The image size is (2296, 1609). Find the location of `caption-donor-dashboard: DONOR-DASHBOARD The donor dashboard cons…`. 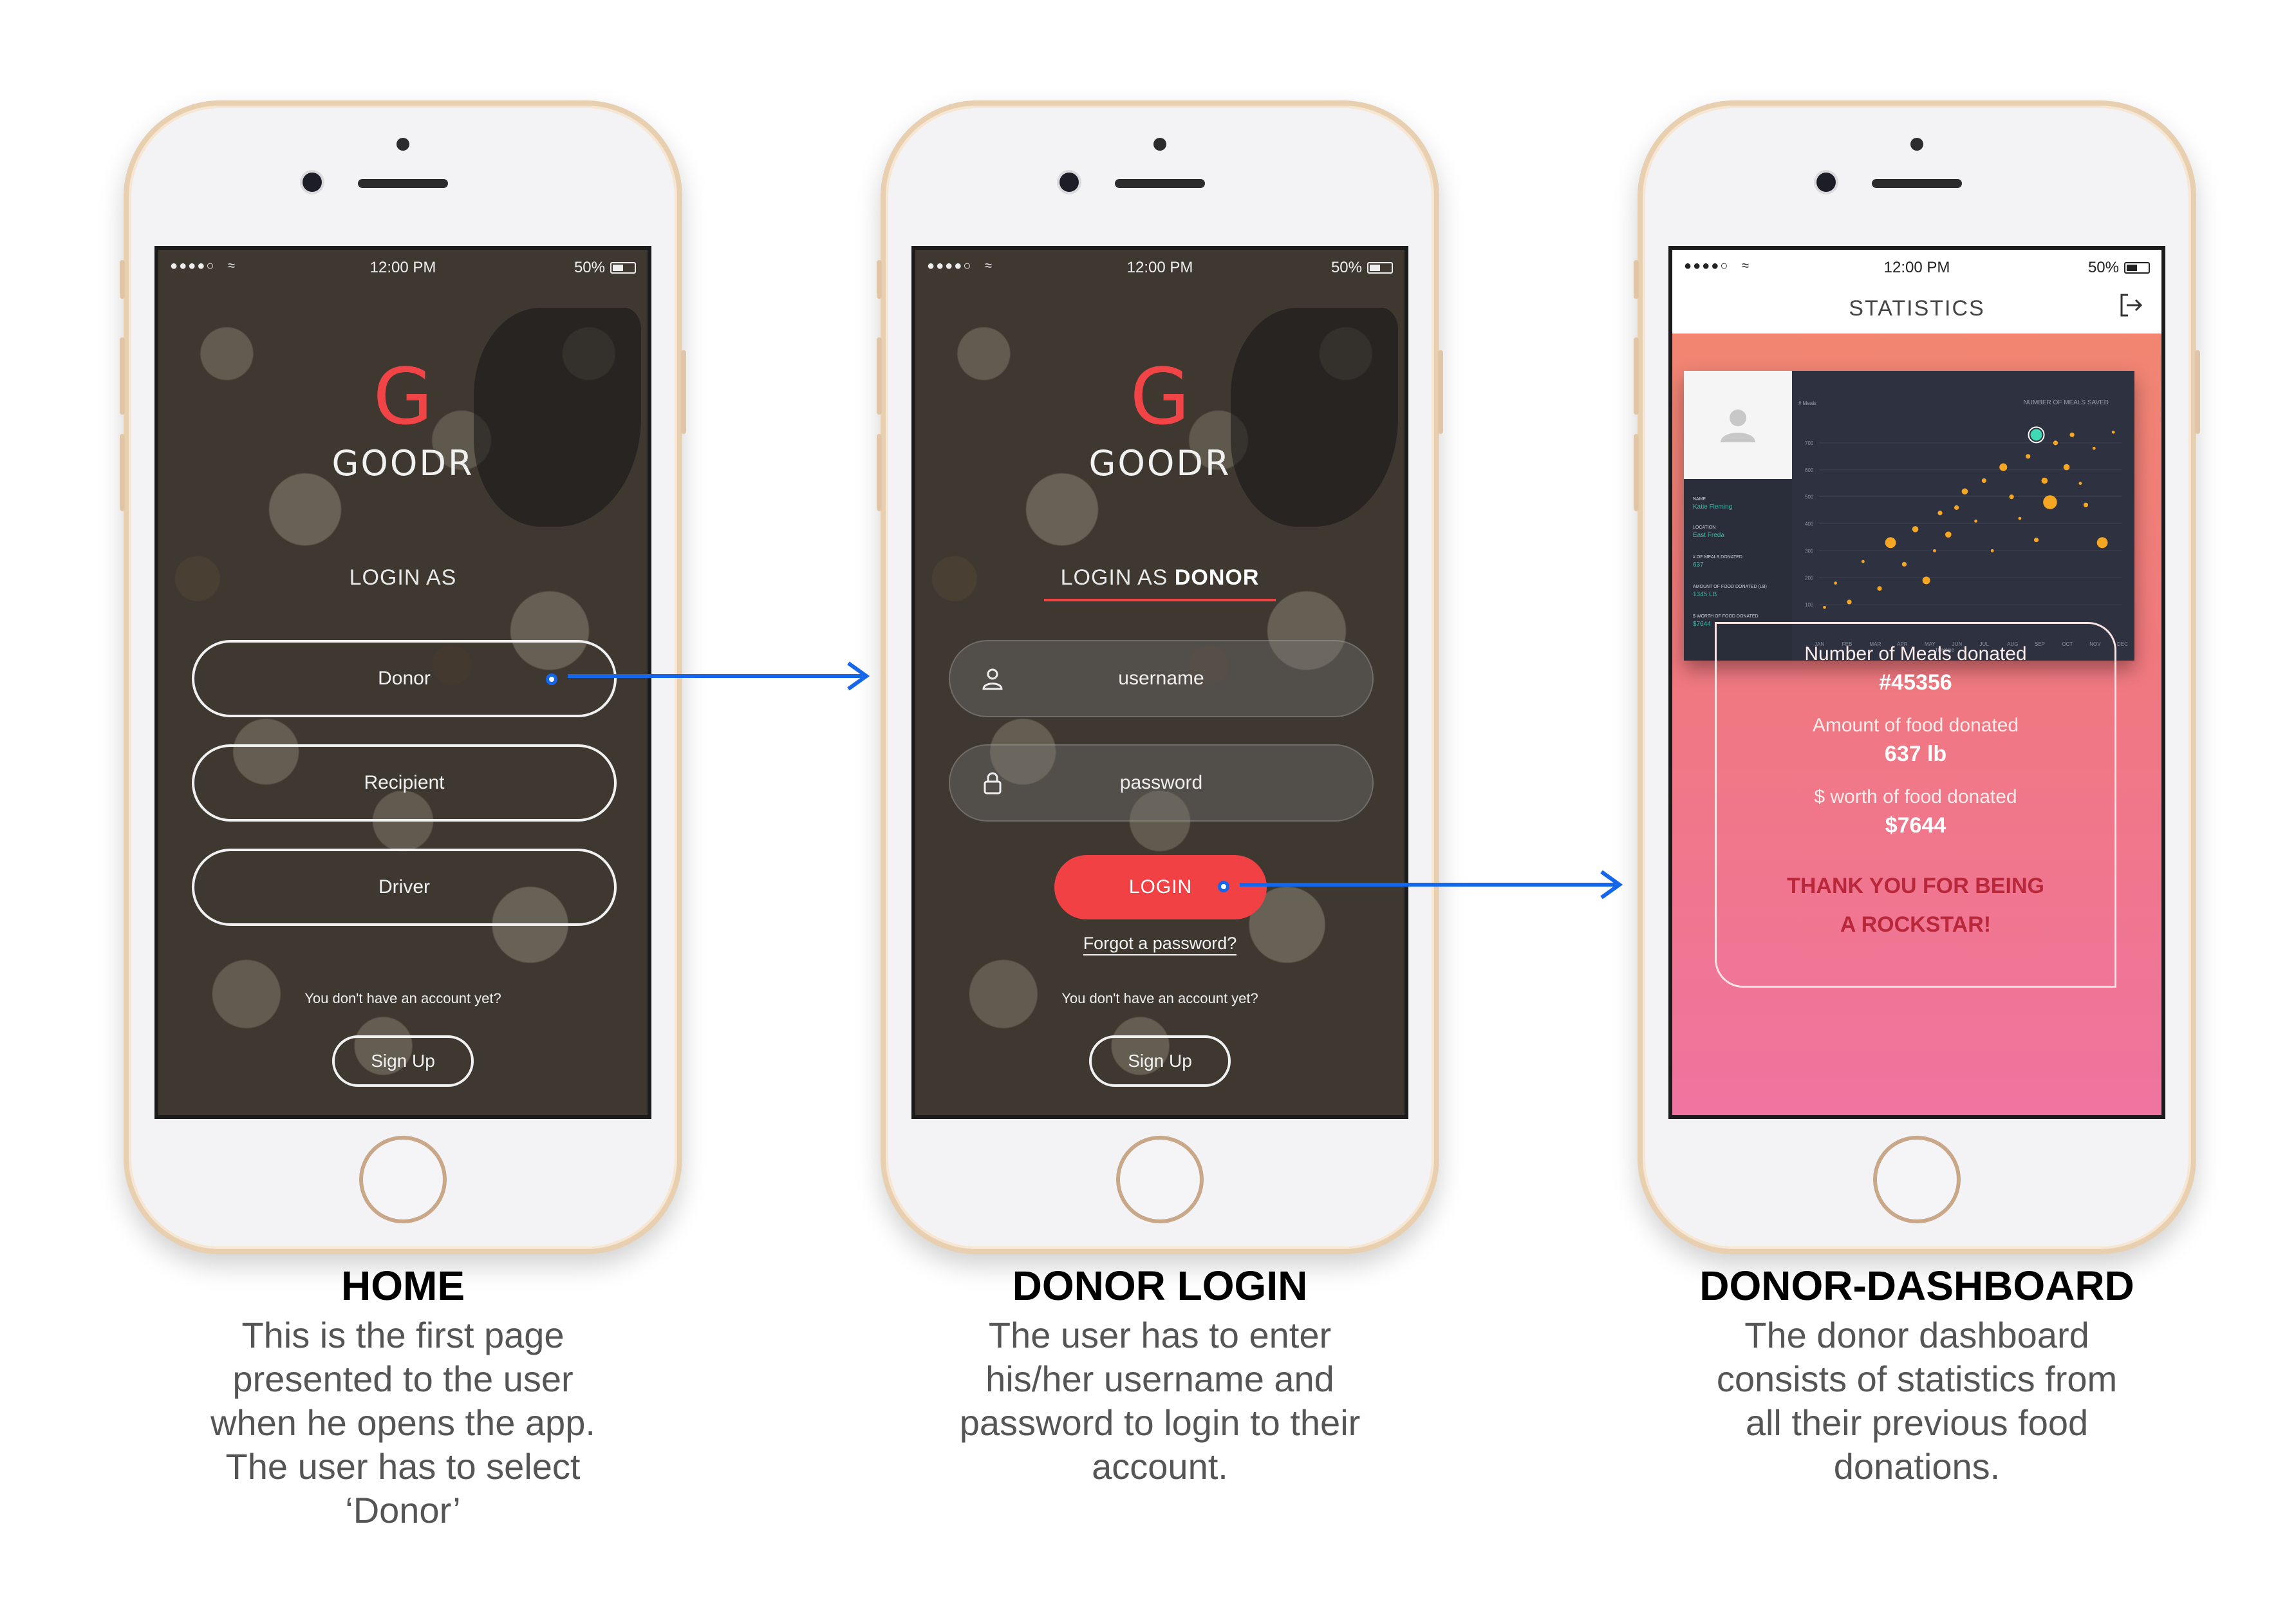

caption-donor-dashboard: DONOR-DASHBOARD The donor dashboard cons… is located at coordinates (1917, 1375).